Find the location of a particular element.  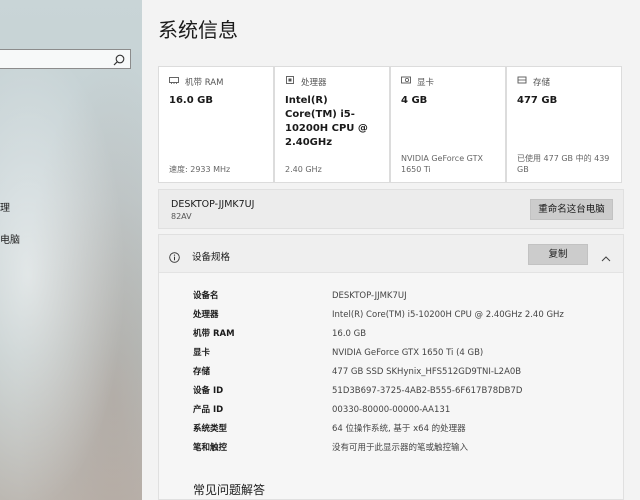

device-specs-title: 设备规格 is located at coordinates (211, 257).